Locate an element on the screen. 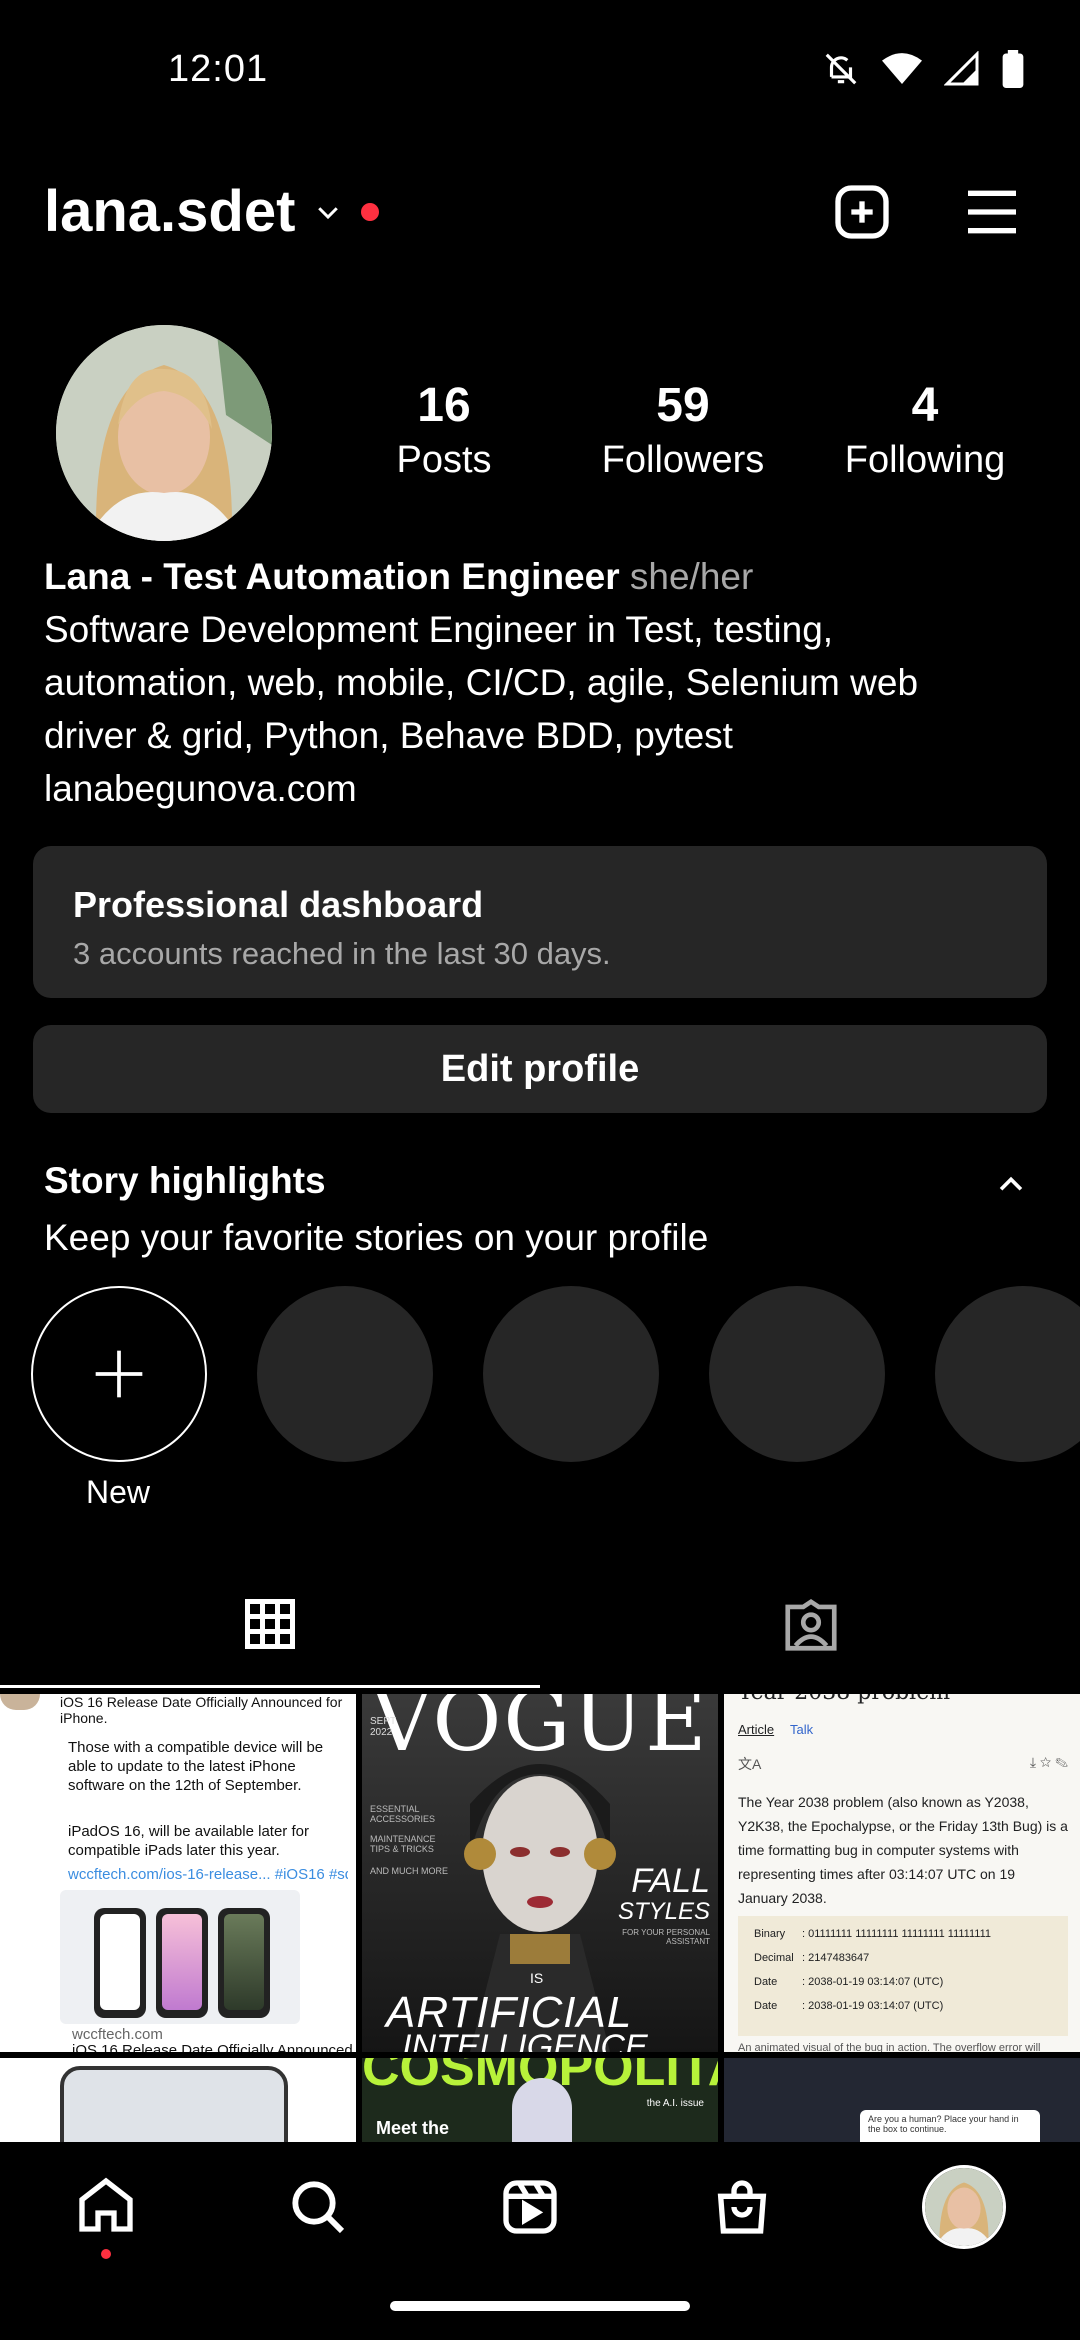  info-key: Binary is located at coordinates (770, 1934).